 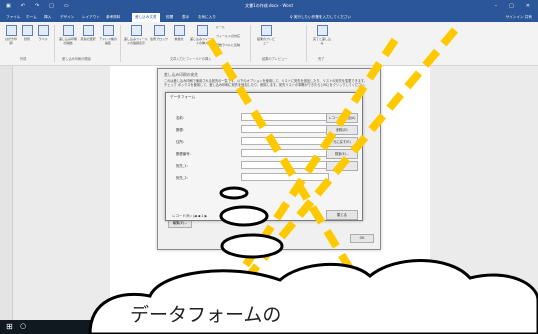 I want to click on recipients-icon, so click(x=88, y=30).